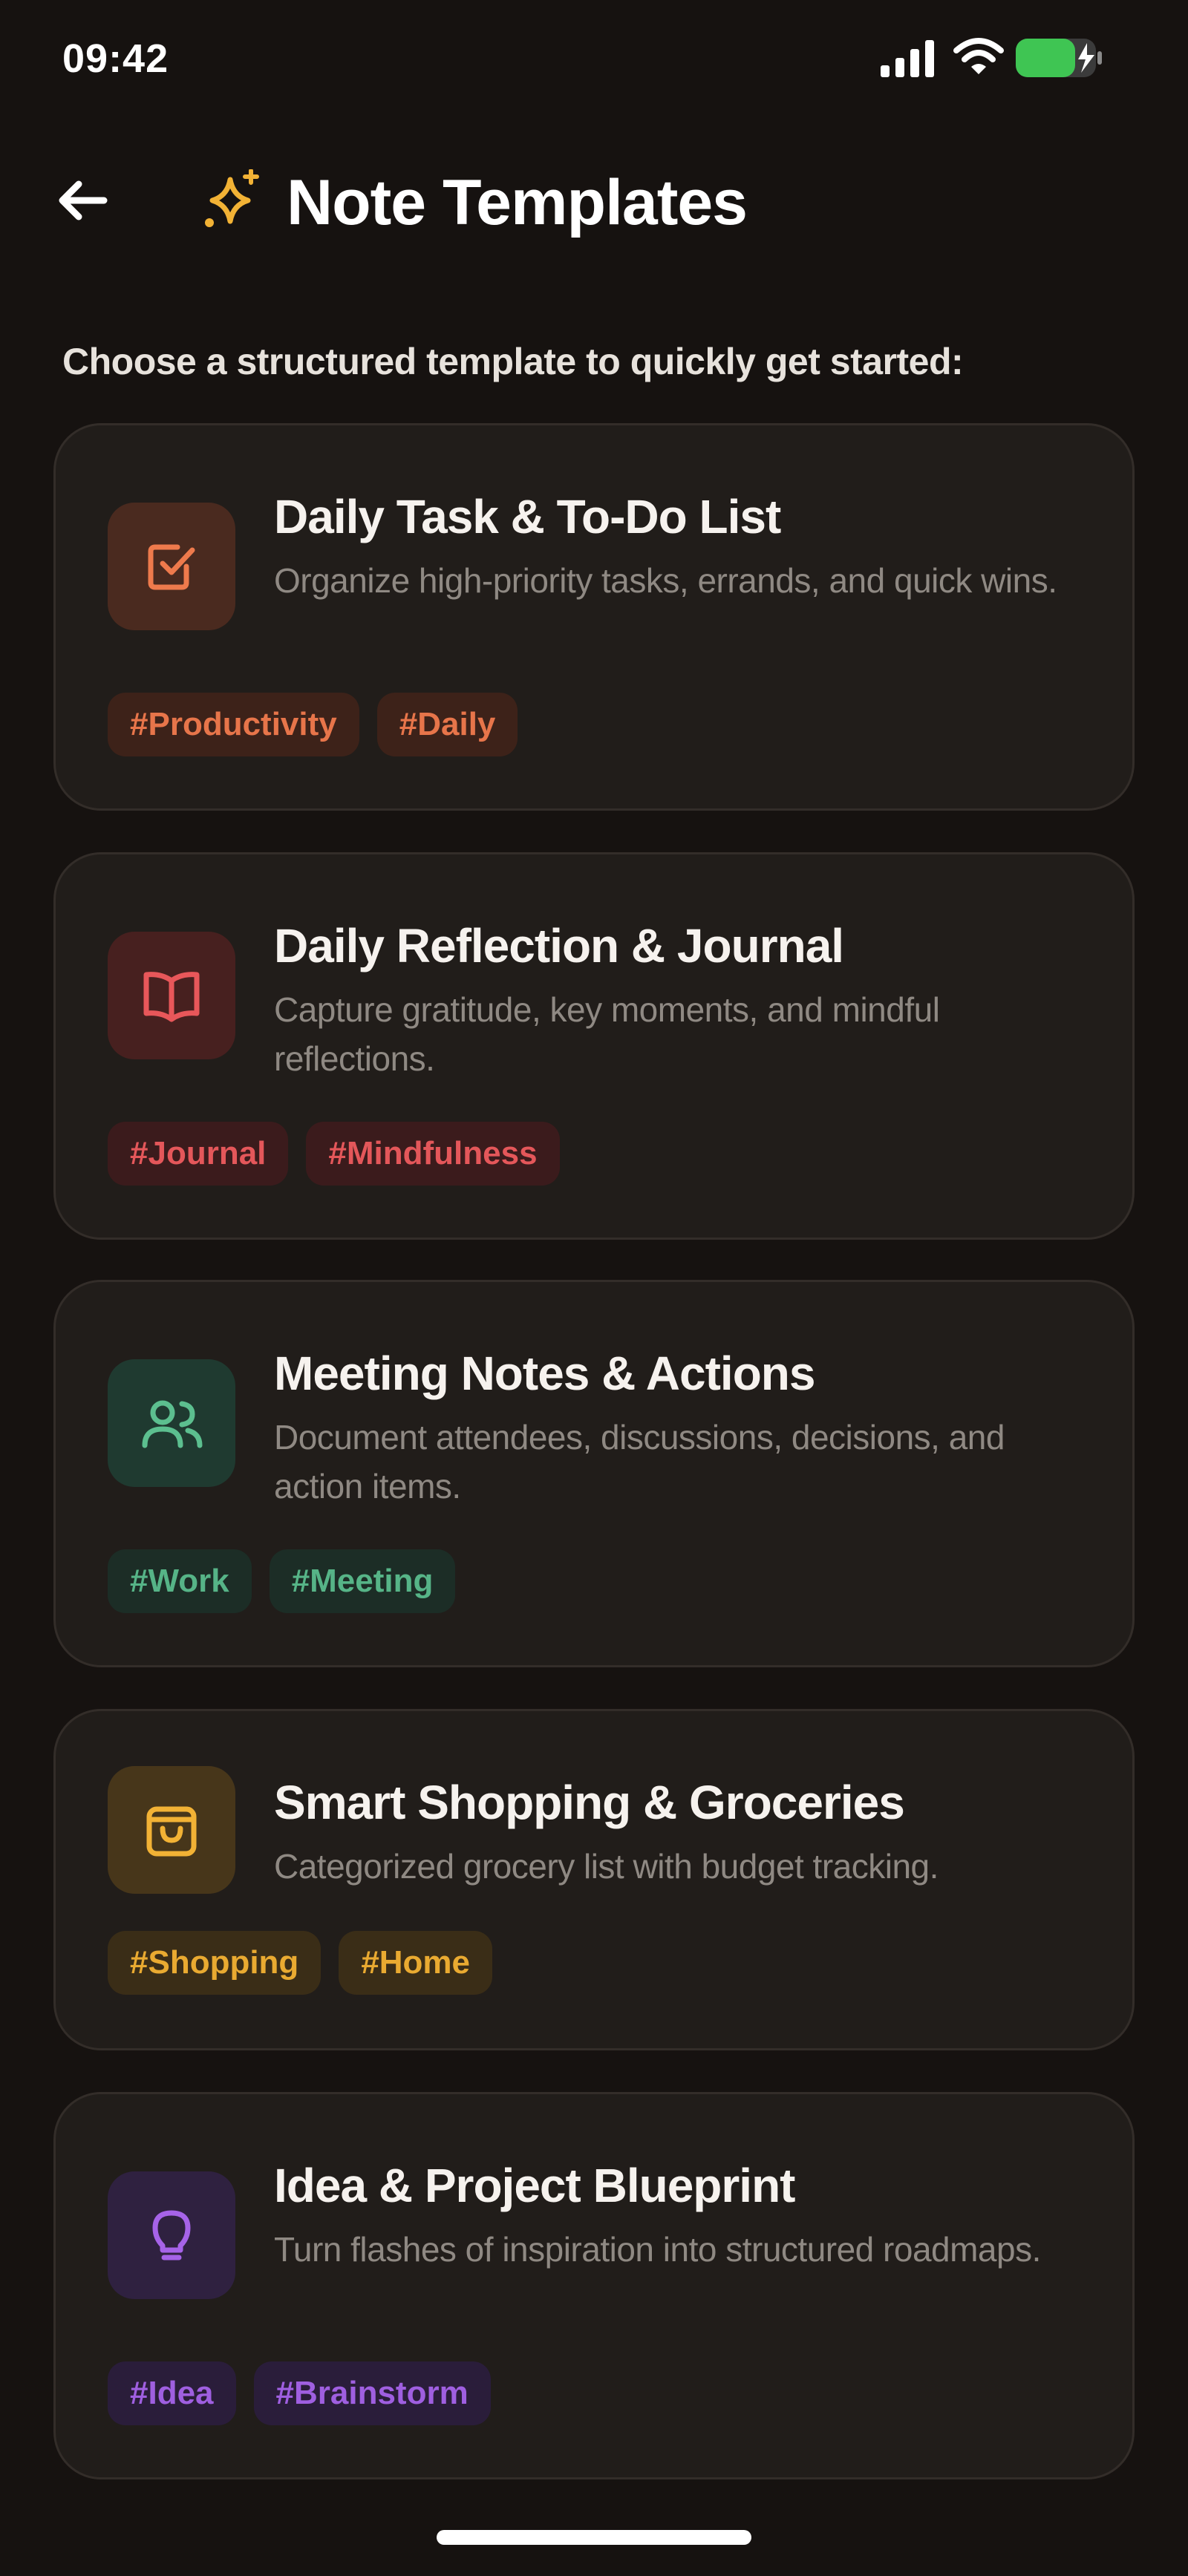 This screenshot has width=1188, height=2576. I want to click on card-title: Smart Shopping & Groceries, so click(590, 1803).